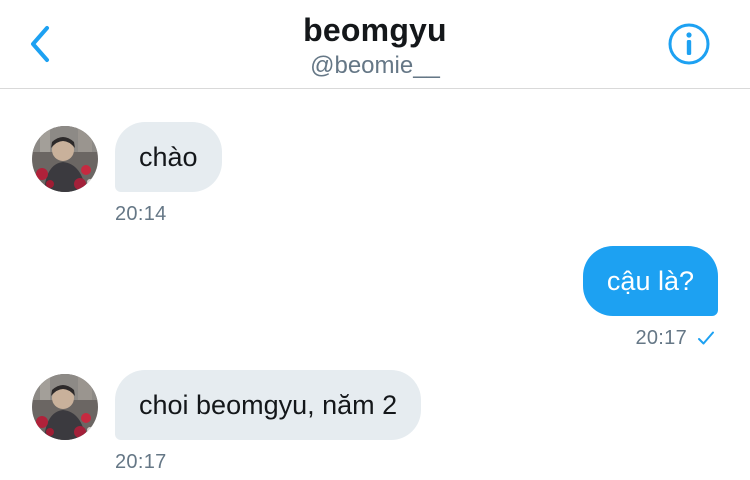  What do you see at coordinates (706, 338) in the screenshot?
I see `checkmark-icon` at bounding box center [706, 338].